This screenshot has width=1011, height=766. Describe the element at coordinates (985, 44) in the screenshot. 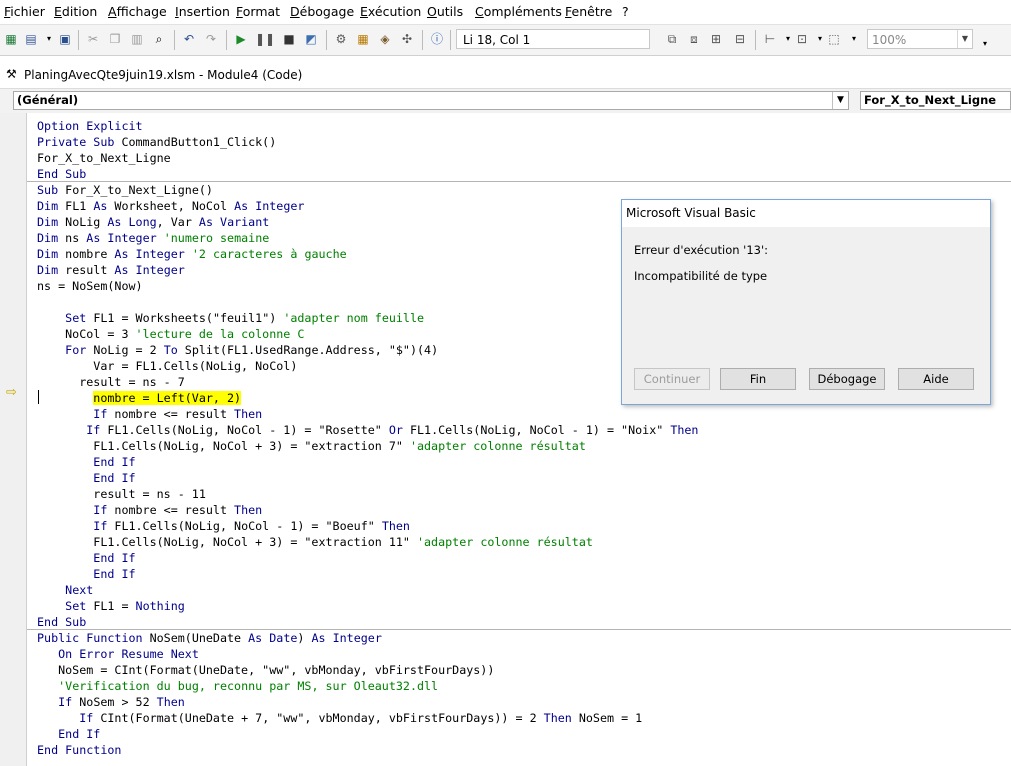

I see `toolbar-options-icon: ▾` at that location.